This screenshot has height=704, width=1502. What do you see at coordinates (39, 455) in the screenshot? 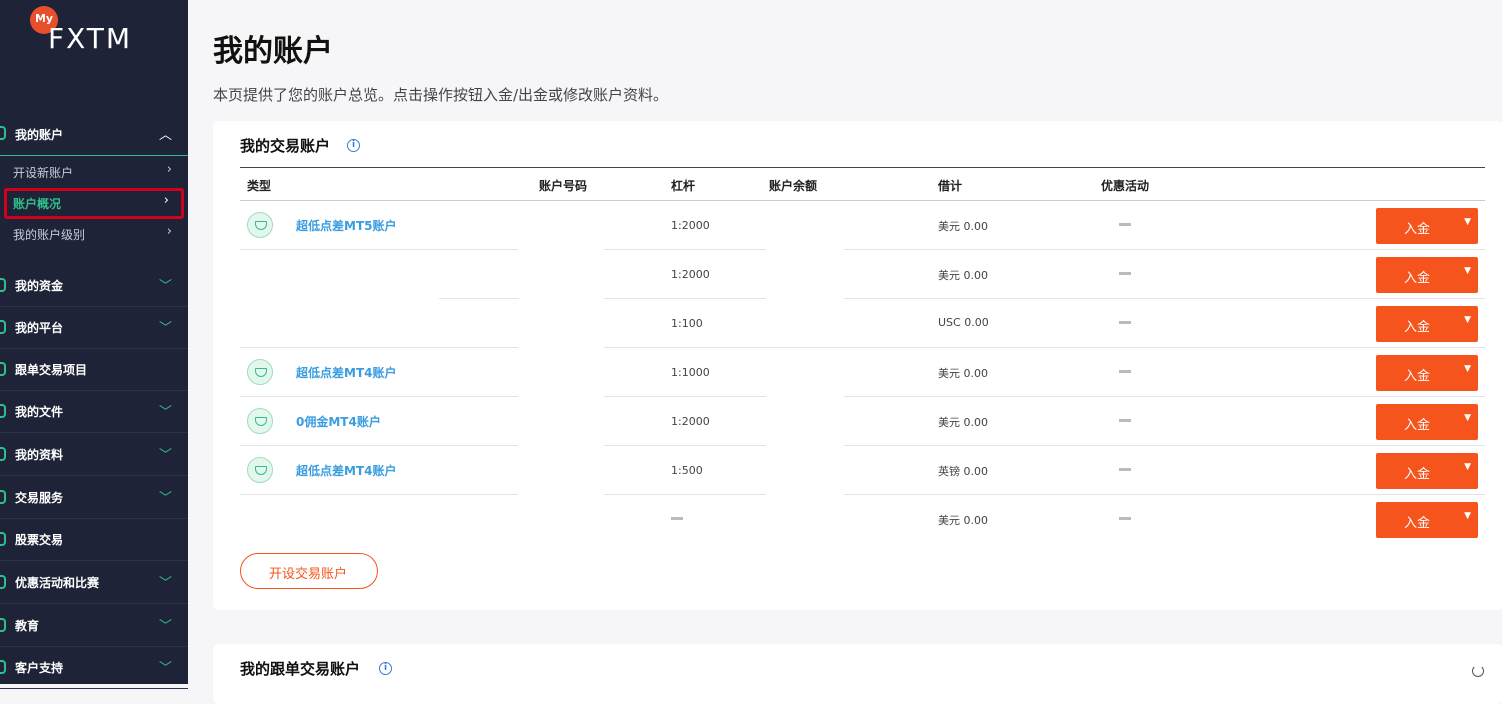
I see `sidebar-item-label: 我的资料` at bounding box center [39, 455].